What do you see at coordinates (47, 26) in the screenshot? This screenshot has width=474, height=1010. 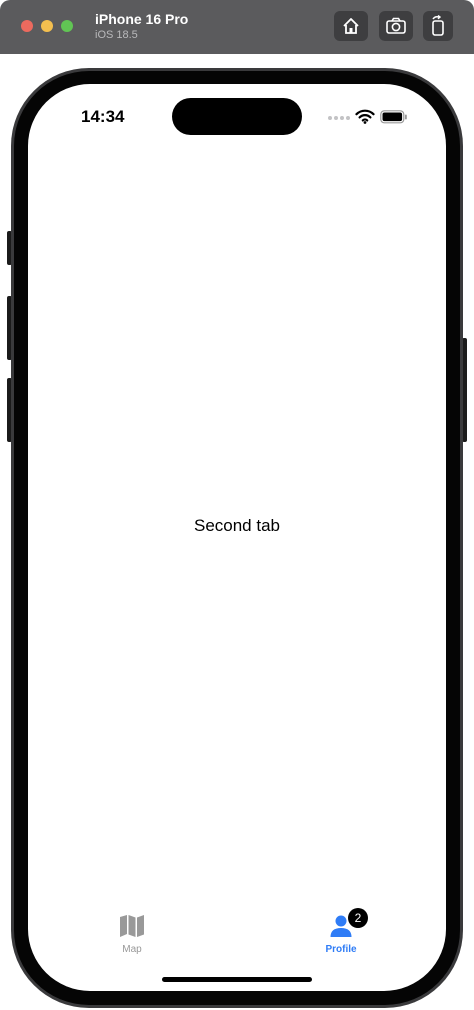 I see `minimize-window-button` at bounding box center [47, 26].